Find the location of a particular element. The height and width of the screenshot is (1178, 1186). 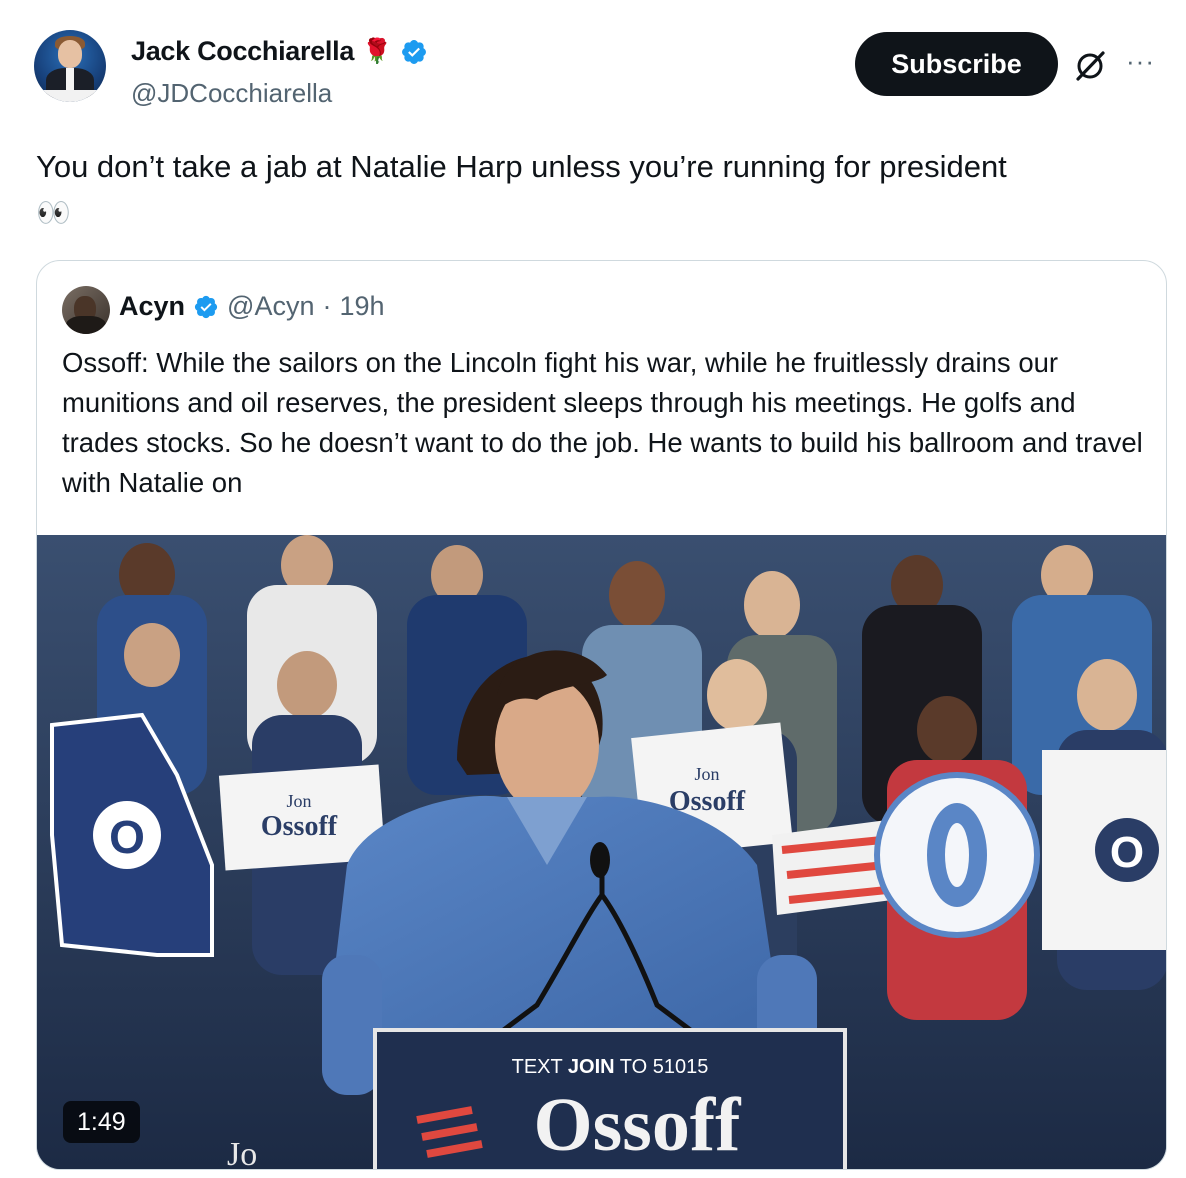

svg-text: Ossoff is located at coordinates (299, 826).